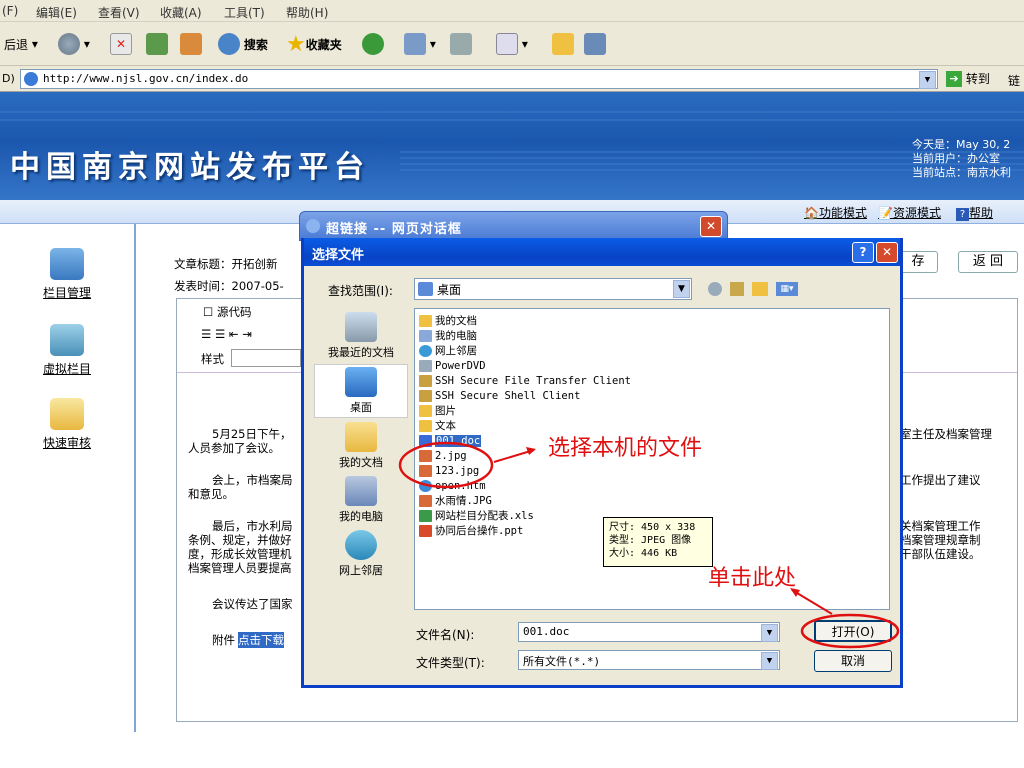 The image size is (1024, 768). Describe the element at coordinates (531, 451) in the screenshot. I see `select-file-arrowhead` at that location.